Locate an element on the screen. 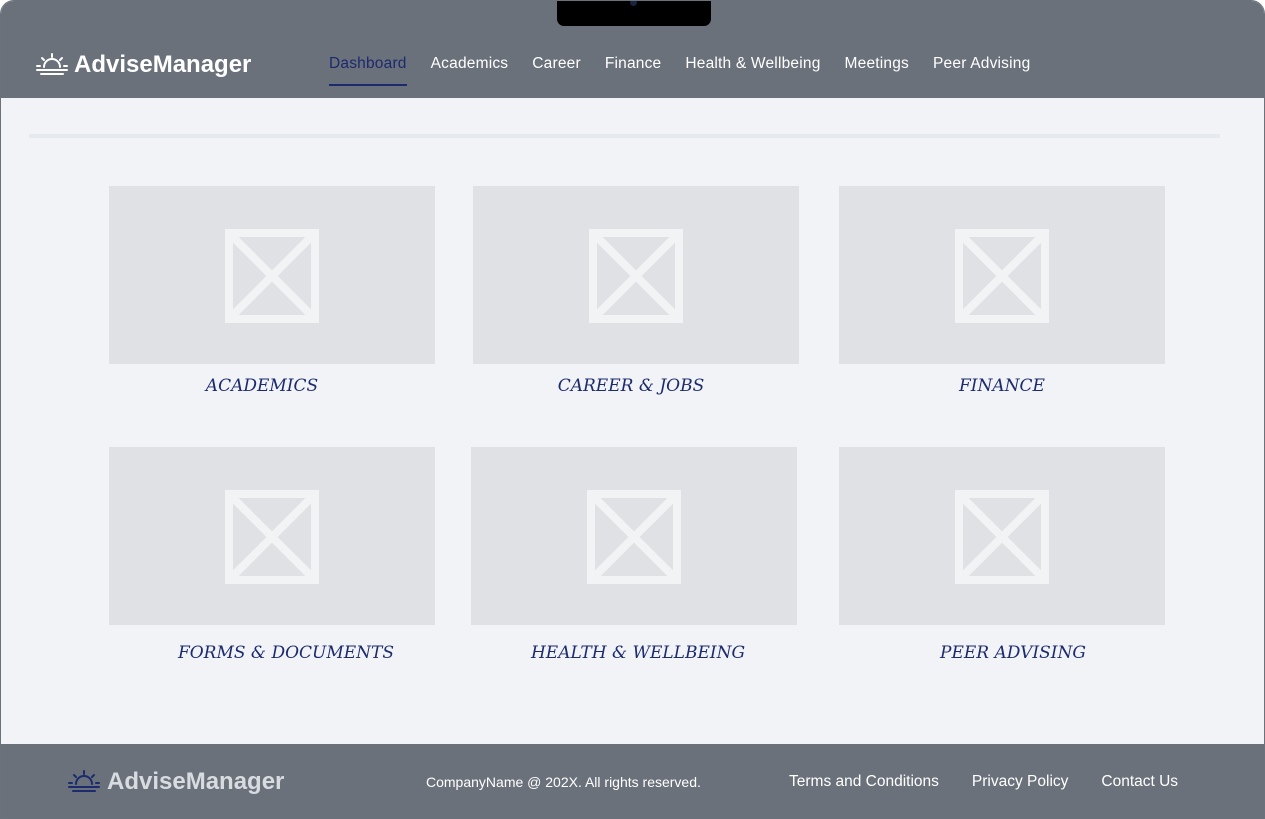 The height and width of the screenshot is (819, 1265). card-label: HEALTH & WELLBEING is located at coordinates (638, 653).